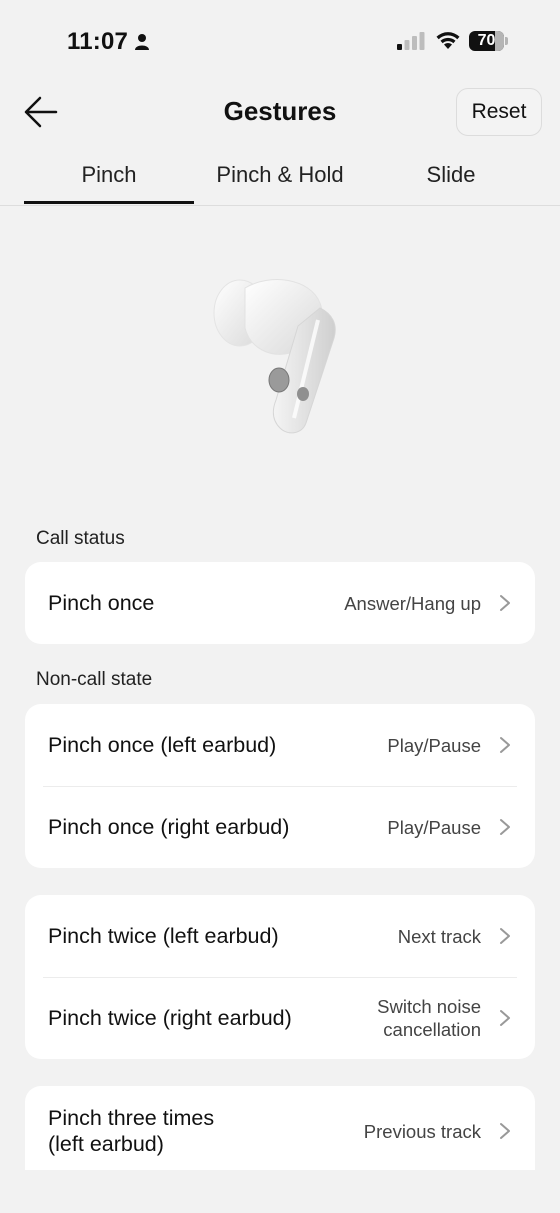 This screenshot has height=1213, width=560. I want to click on row-value-line-1: Switch noise, so click(429, 1006).